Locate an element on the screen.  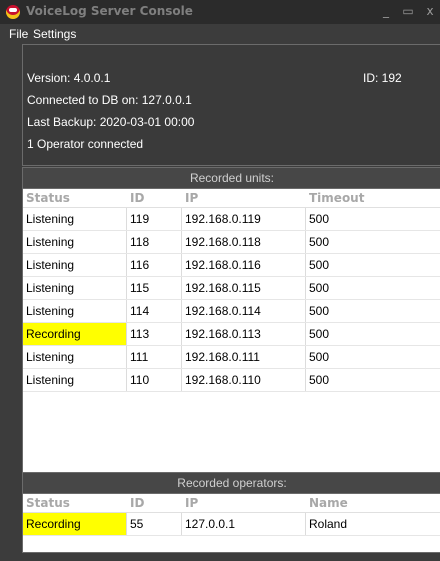
id-cell: 111 is located at coordinates (154, 357).